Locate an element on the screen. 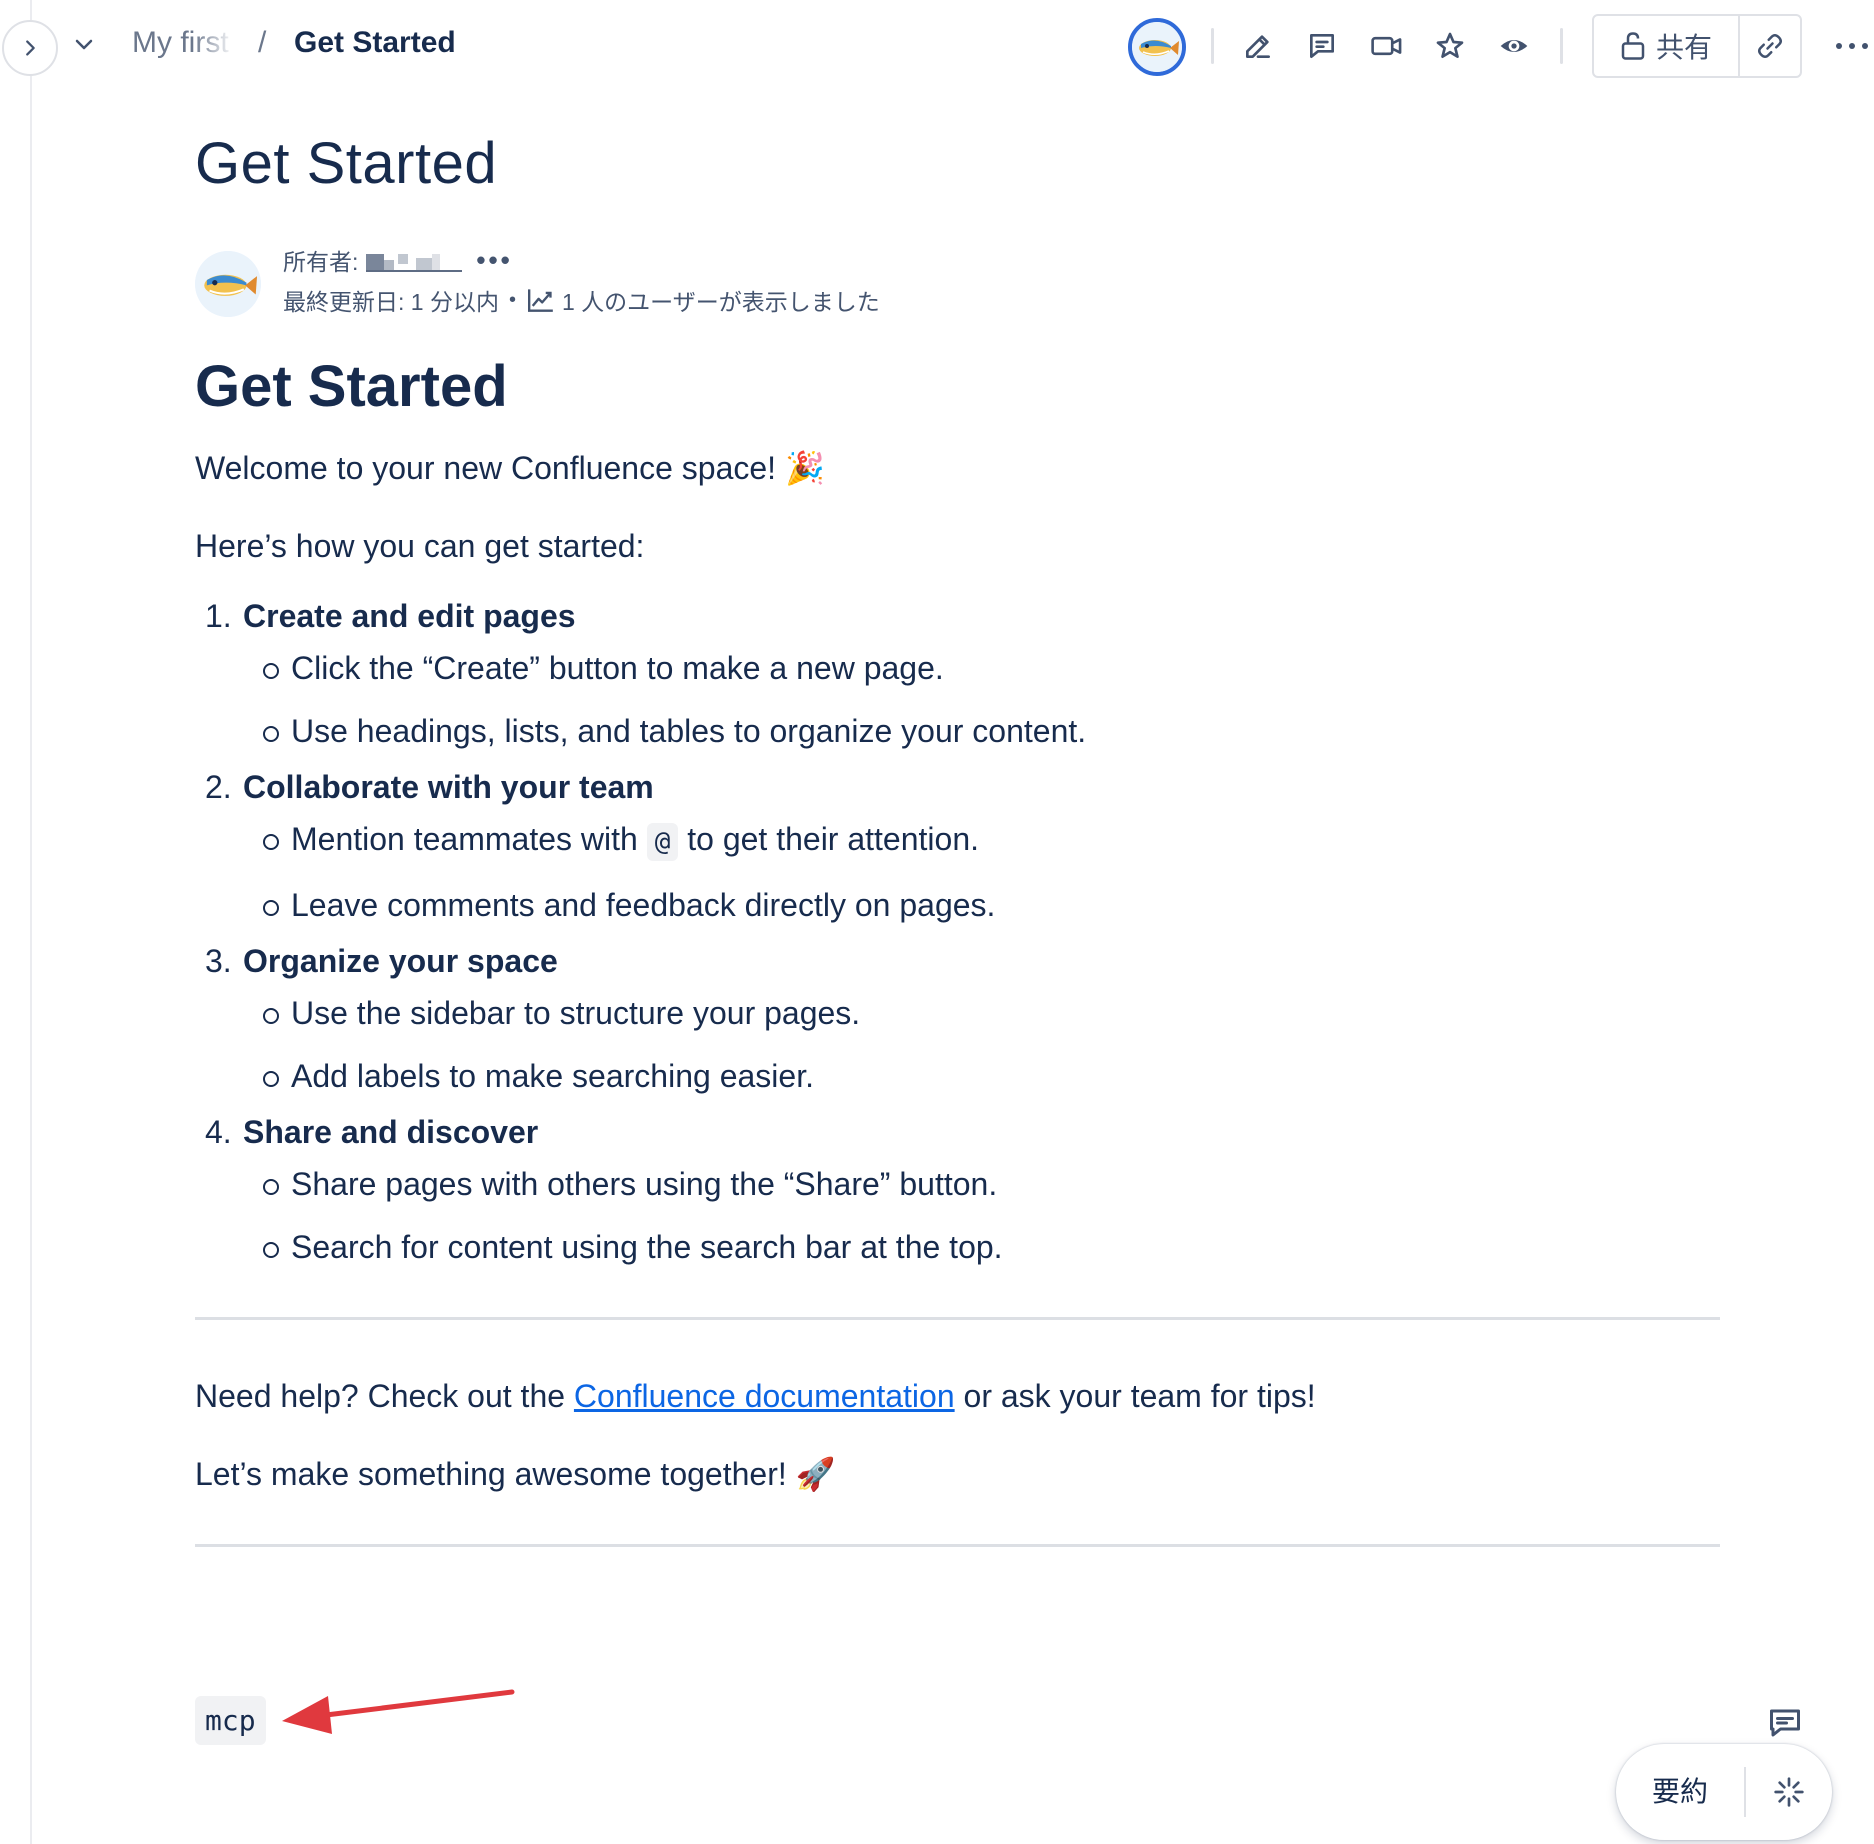 The image size is (1874, 1844). byline: 所有者: ••• 最終更新日: 1 分以内 • 1 人のユーザーが表示しました is located at coordinates (960, 283).